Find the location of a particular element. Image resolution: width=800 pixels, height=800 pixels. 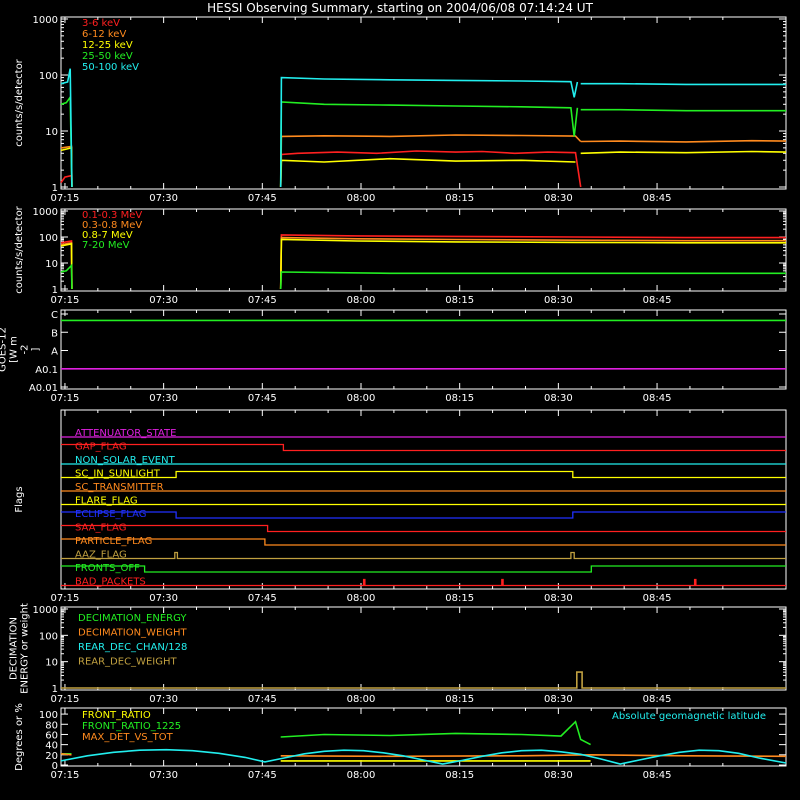

y-axis-label-line: Flags is located at coordinates (19, 499).